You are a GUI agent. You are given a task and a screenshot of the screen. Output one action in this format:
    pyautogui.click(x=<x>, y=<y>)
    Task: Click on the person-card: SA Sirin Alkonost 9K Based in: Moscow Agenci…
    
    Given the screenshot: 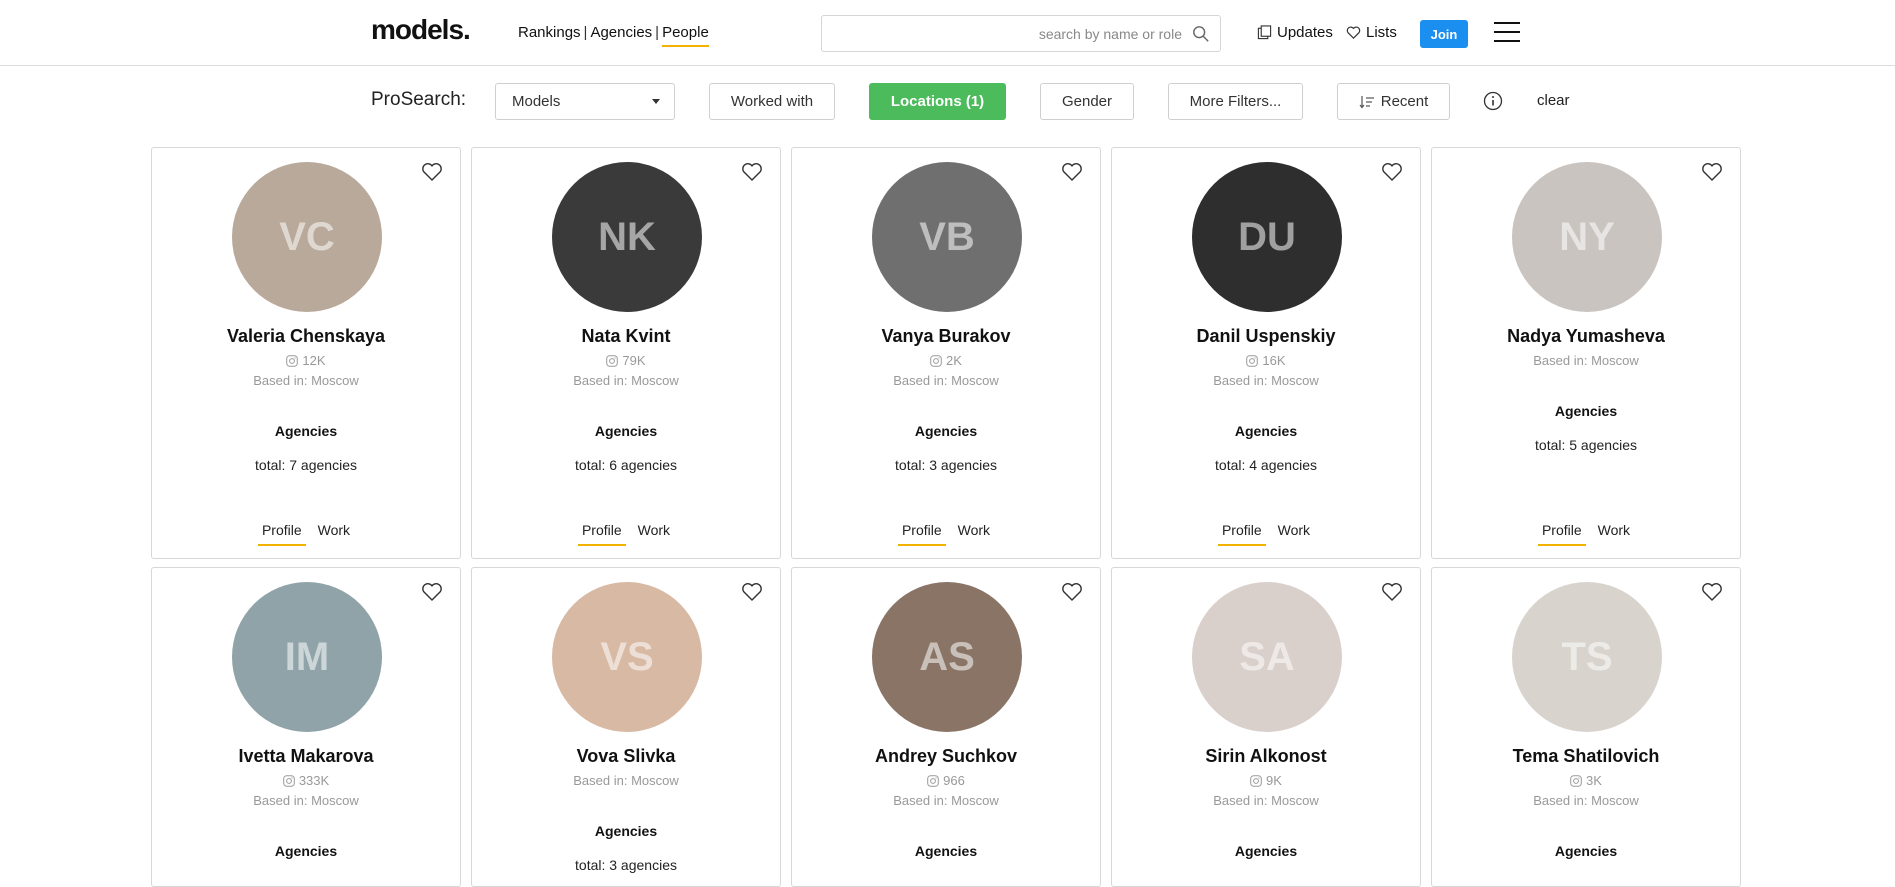 What is the action you would take?
    pyautogui.click(x=1266, y=727)
    